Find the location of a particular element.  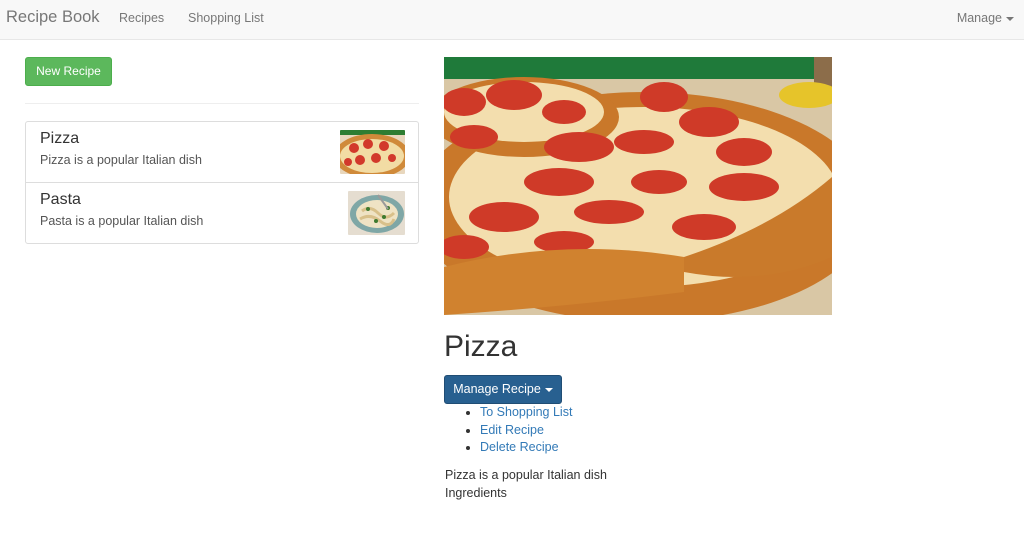

recipe-name: Pasta is located at coordinates (60, 199).